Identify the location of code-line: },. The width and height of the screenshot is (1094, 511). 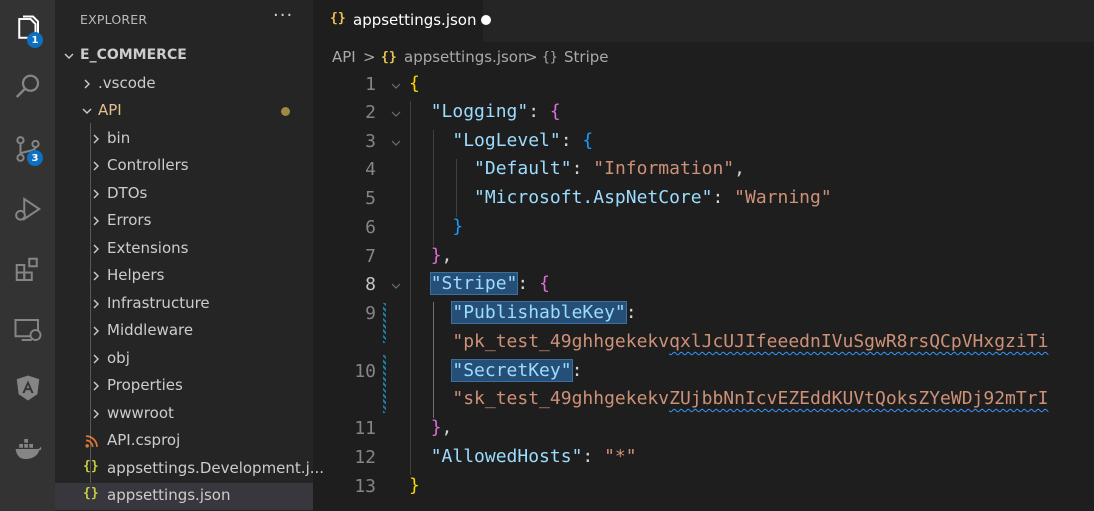
(441, 427).